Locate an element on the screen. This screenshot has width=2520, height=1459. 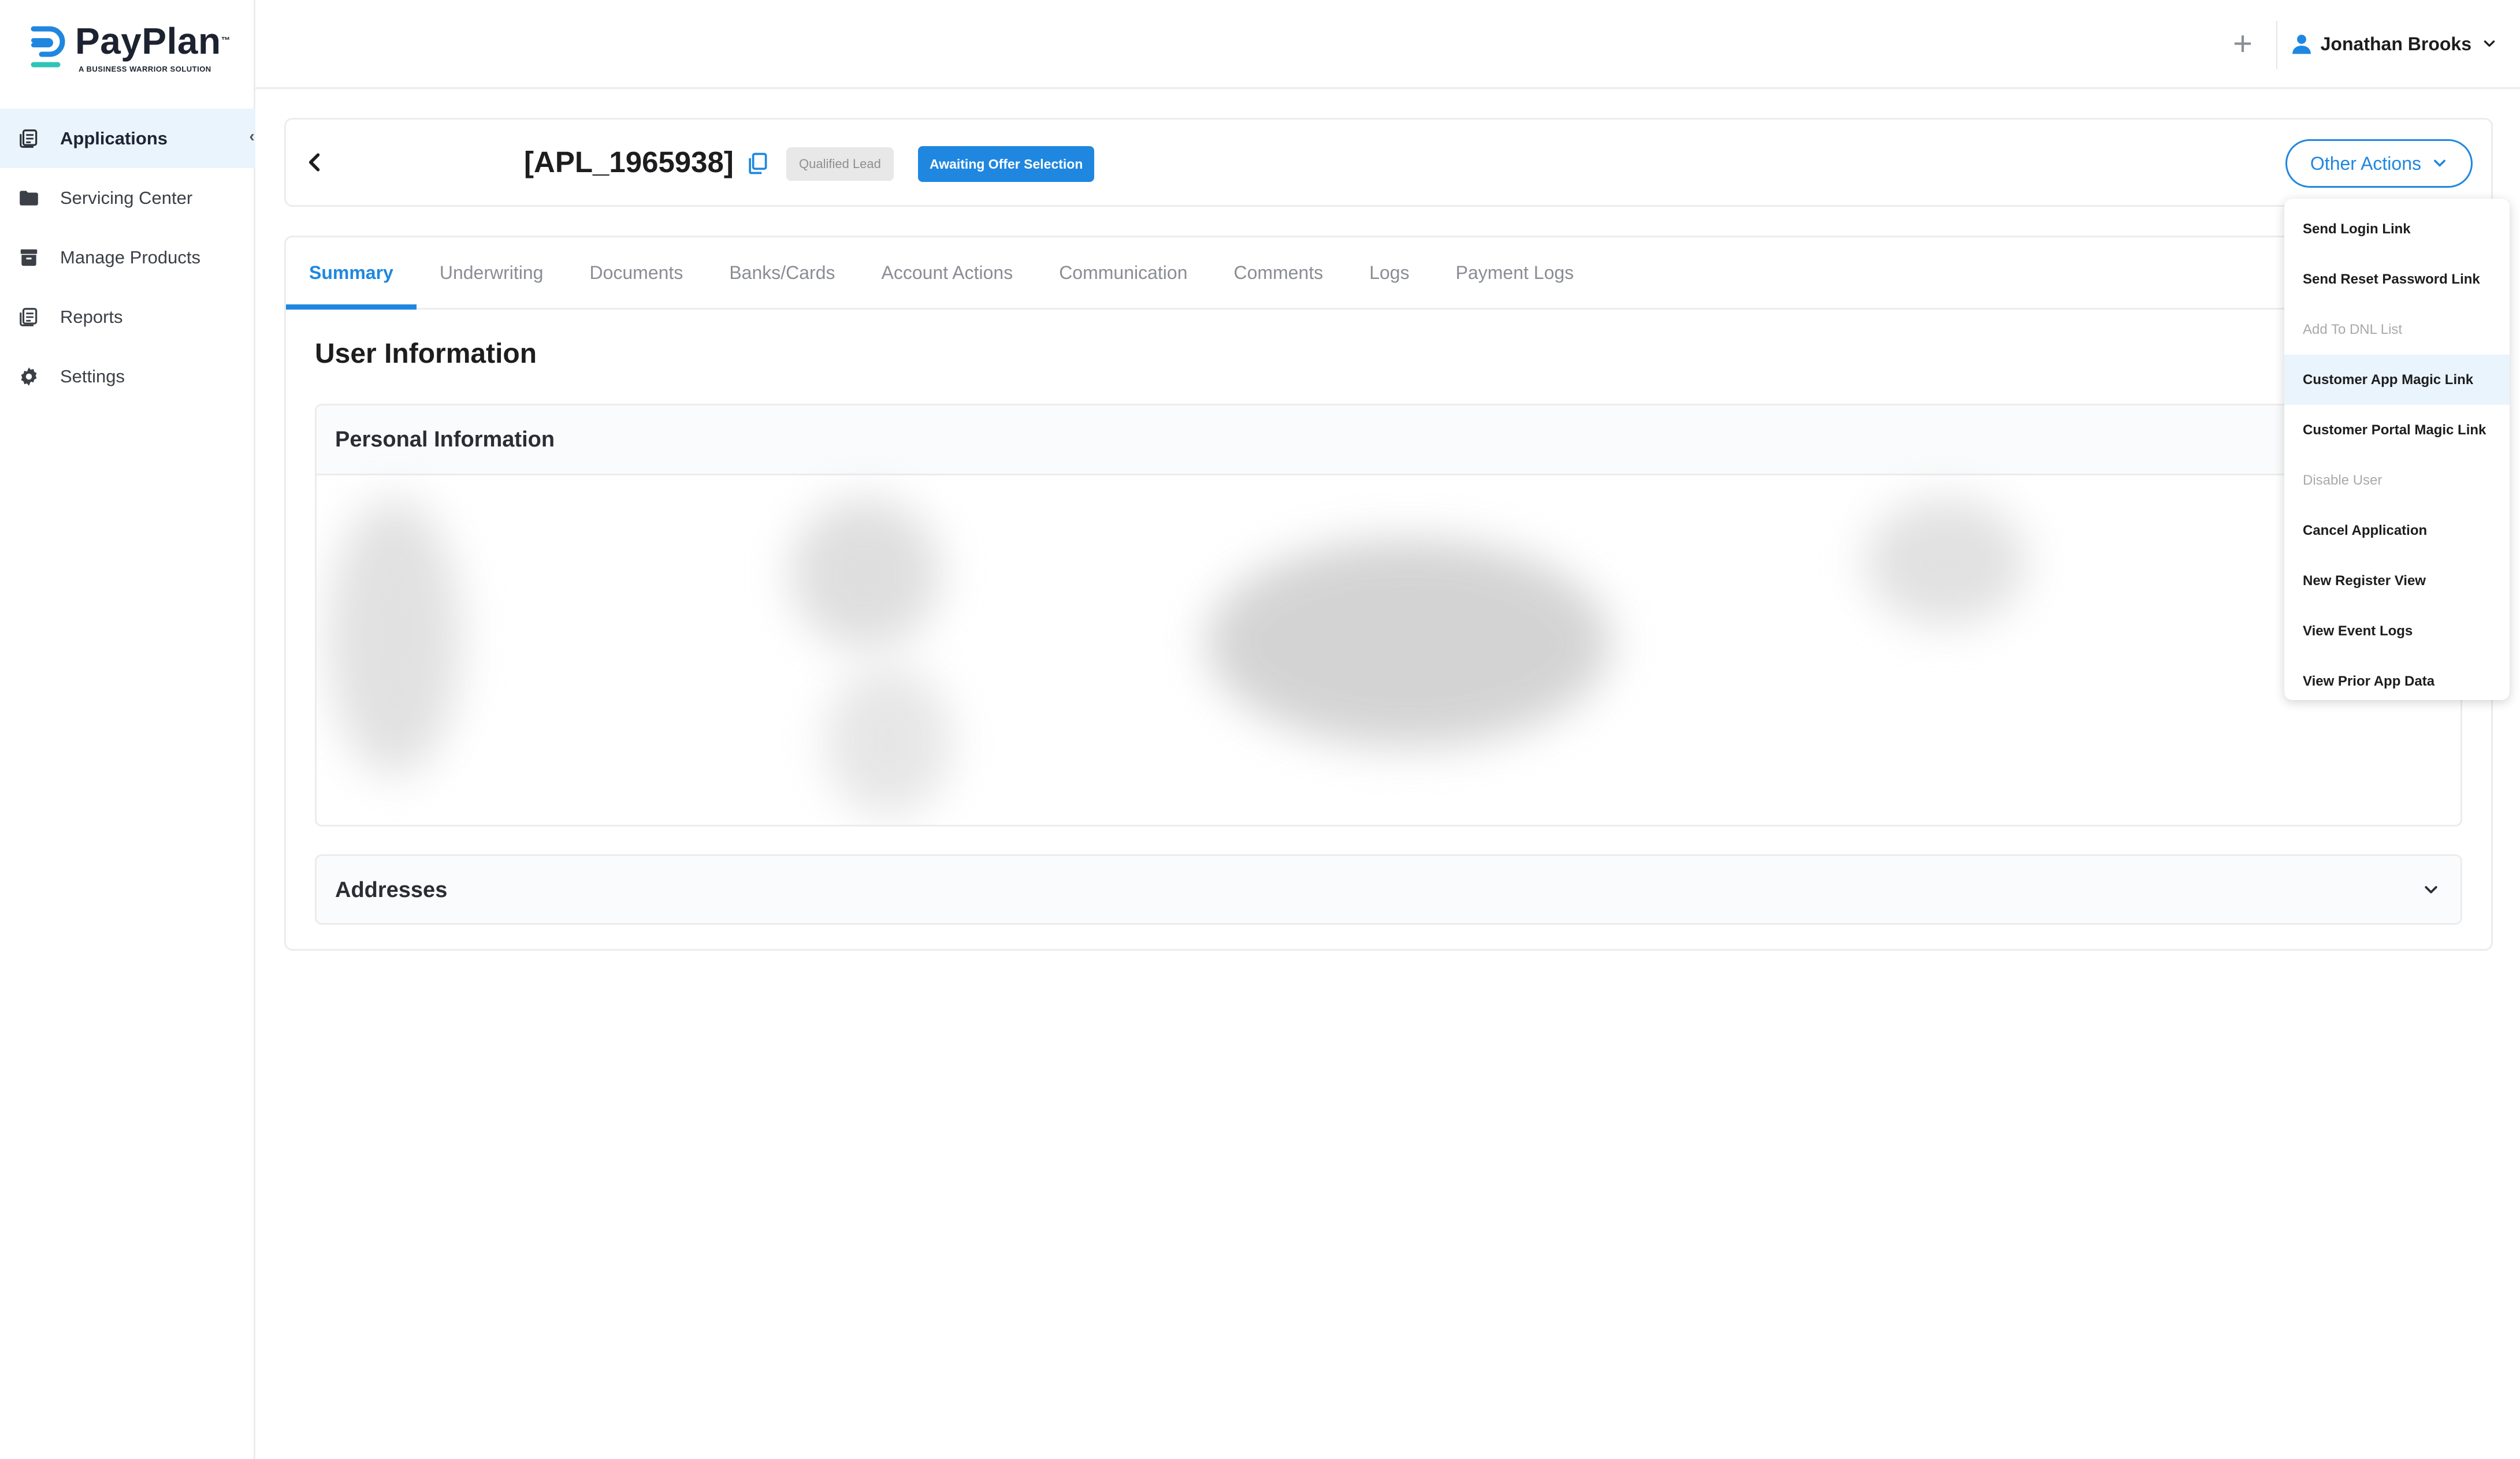
menu-item-cancel-application: Cancel Application is located at coordinates (2397, 530).